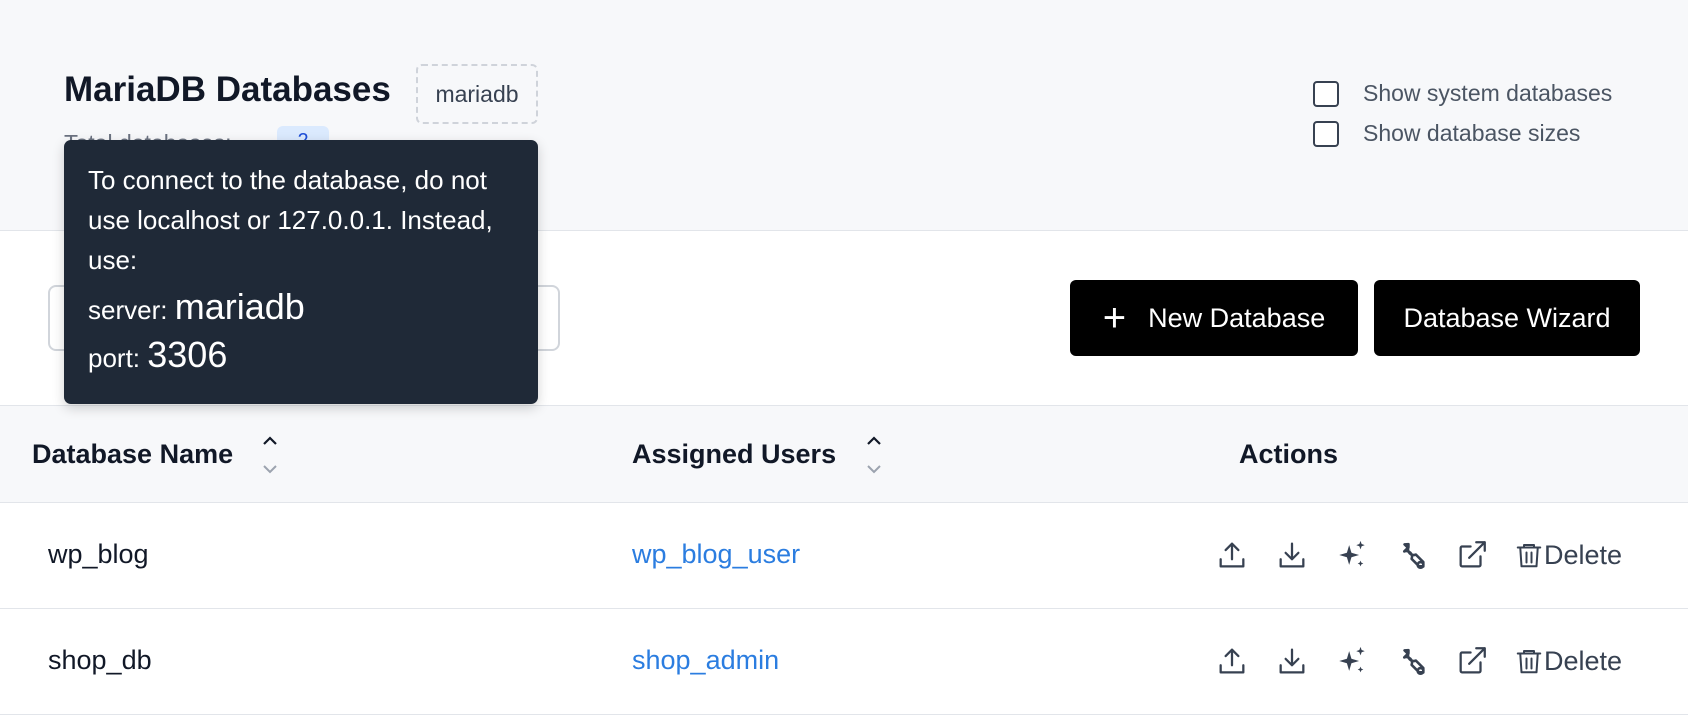 The width and height of the screenshot is (1688, 715). I want to click on server-label: server:, so click(128, 310).